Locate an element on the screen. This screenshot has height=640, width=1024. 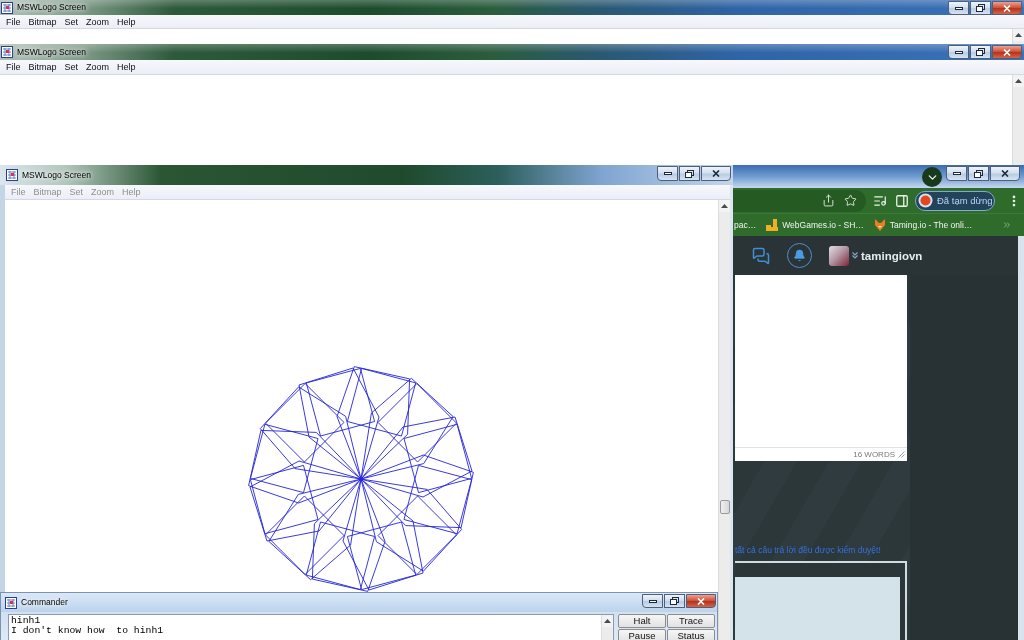
playlist-icon is located at coordinates (880, 200).